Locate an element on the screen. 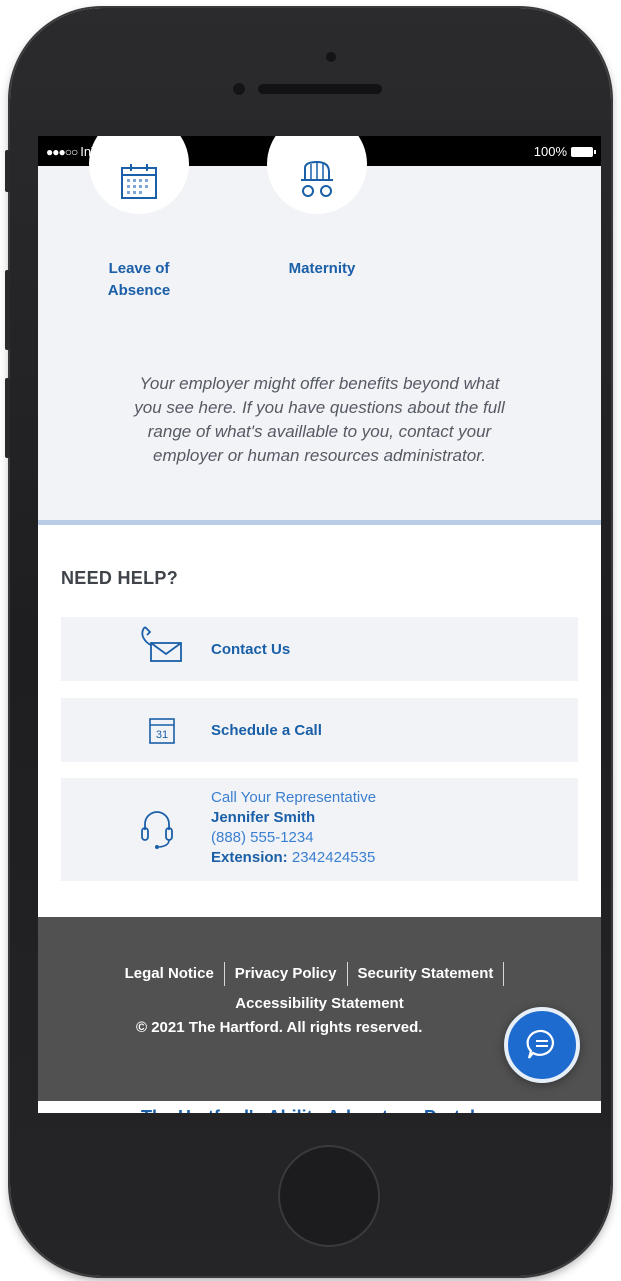 This screenshot has height=1281, width=621. chat-bubble-icon is located at coordinates (540, 1044).